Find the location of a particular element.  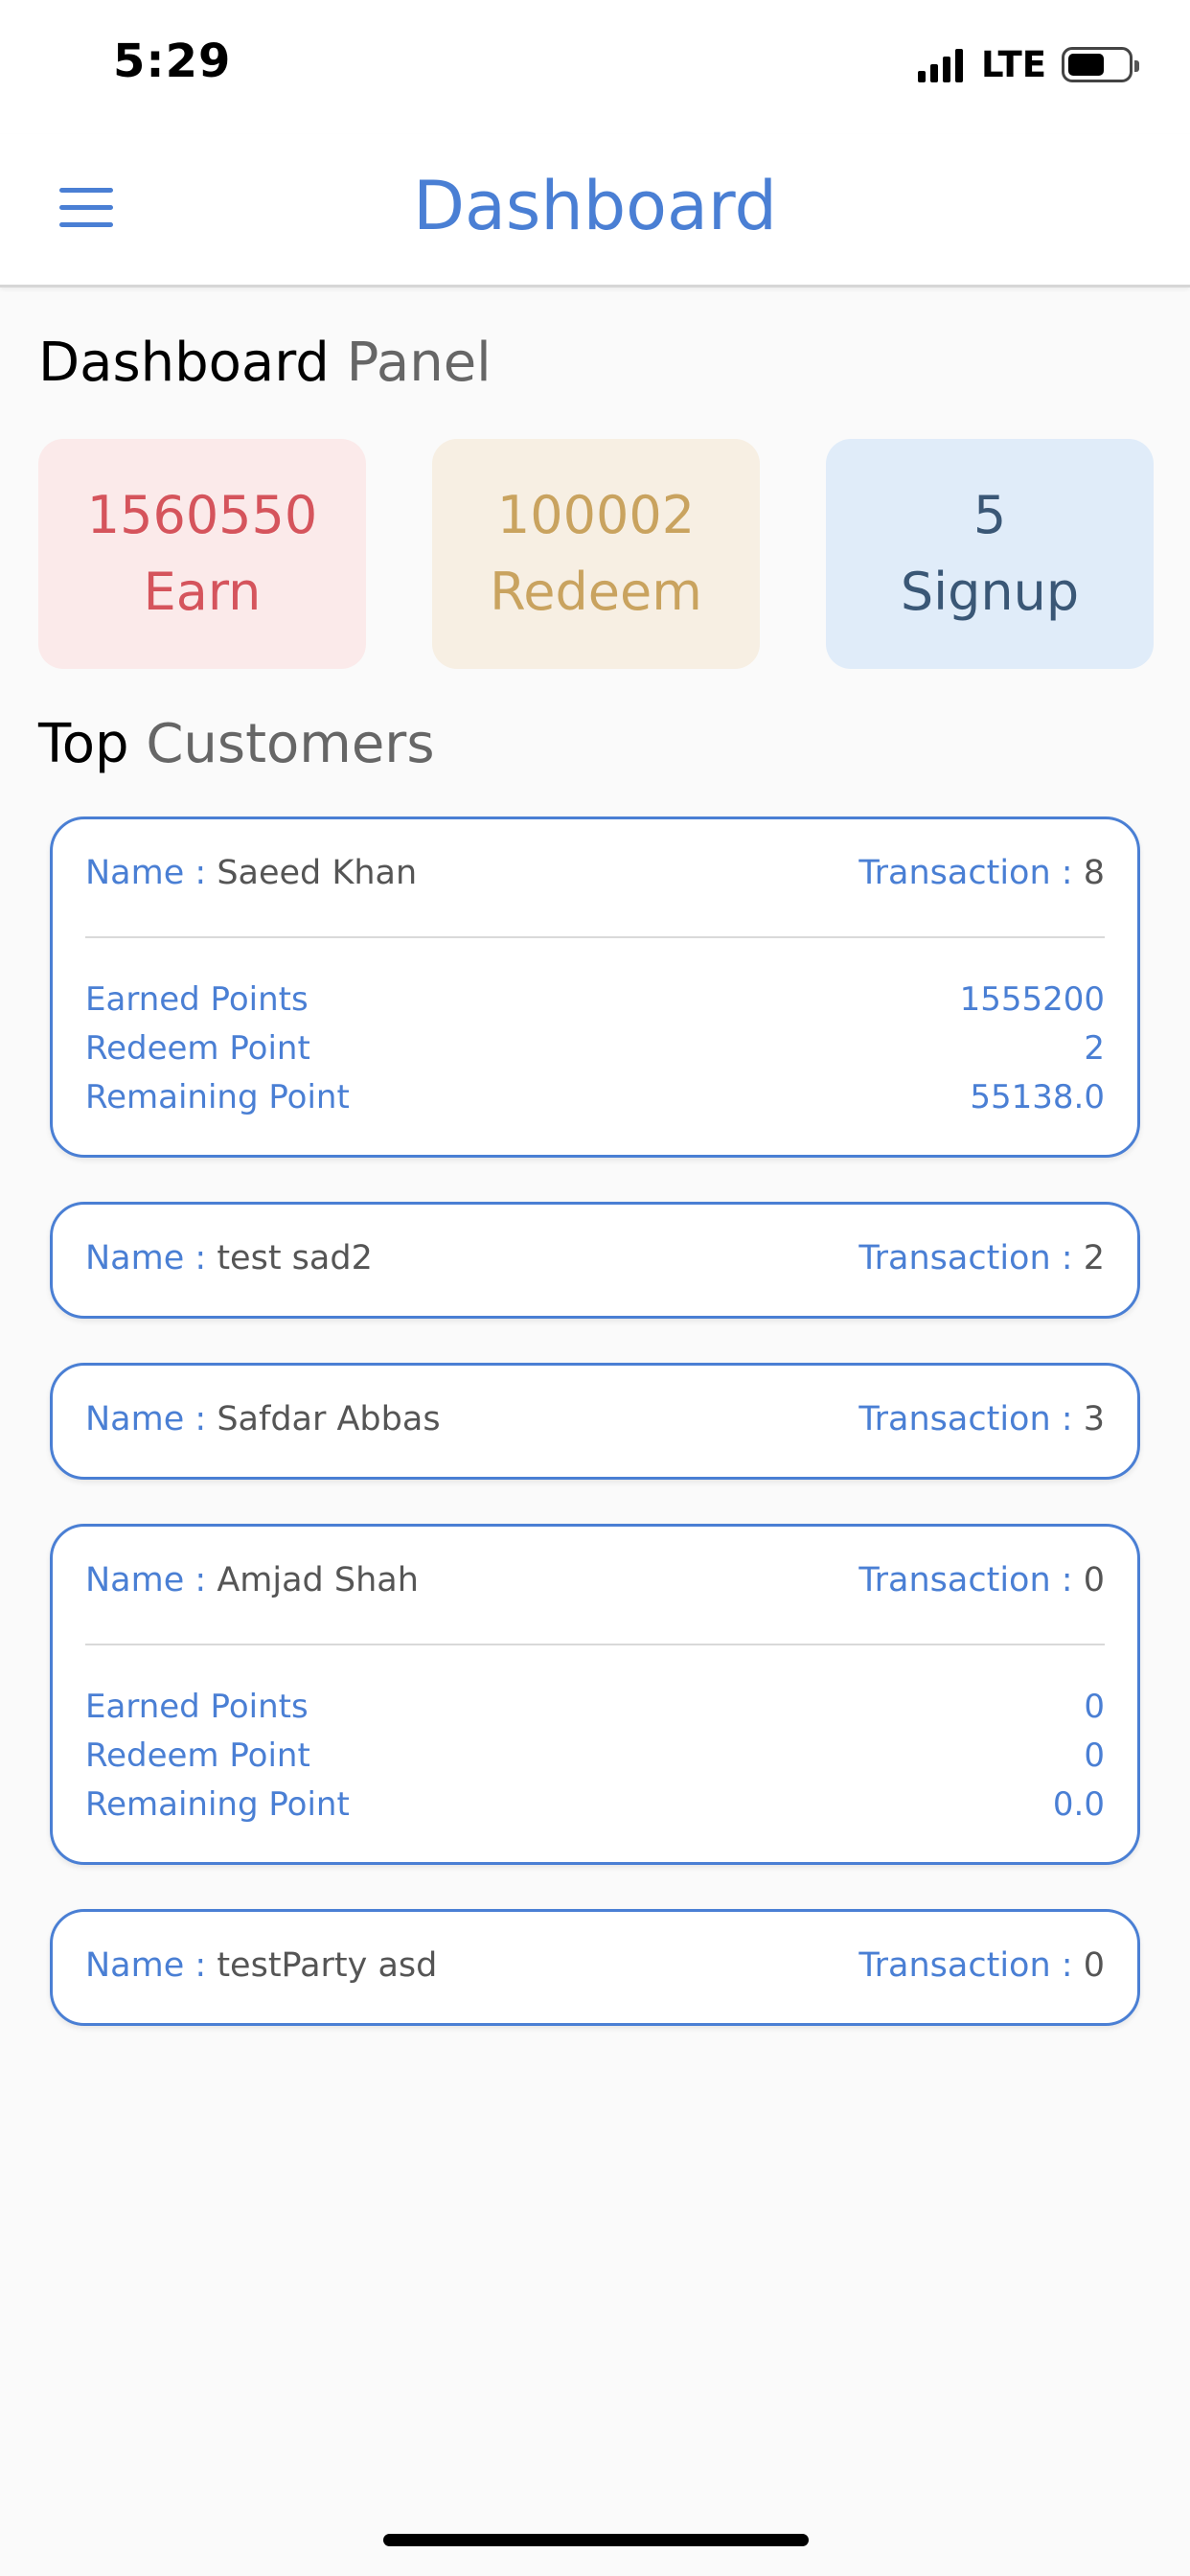

redeem-stat-card: 100002 Redeem is located at coordinates (596, 554).